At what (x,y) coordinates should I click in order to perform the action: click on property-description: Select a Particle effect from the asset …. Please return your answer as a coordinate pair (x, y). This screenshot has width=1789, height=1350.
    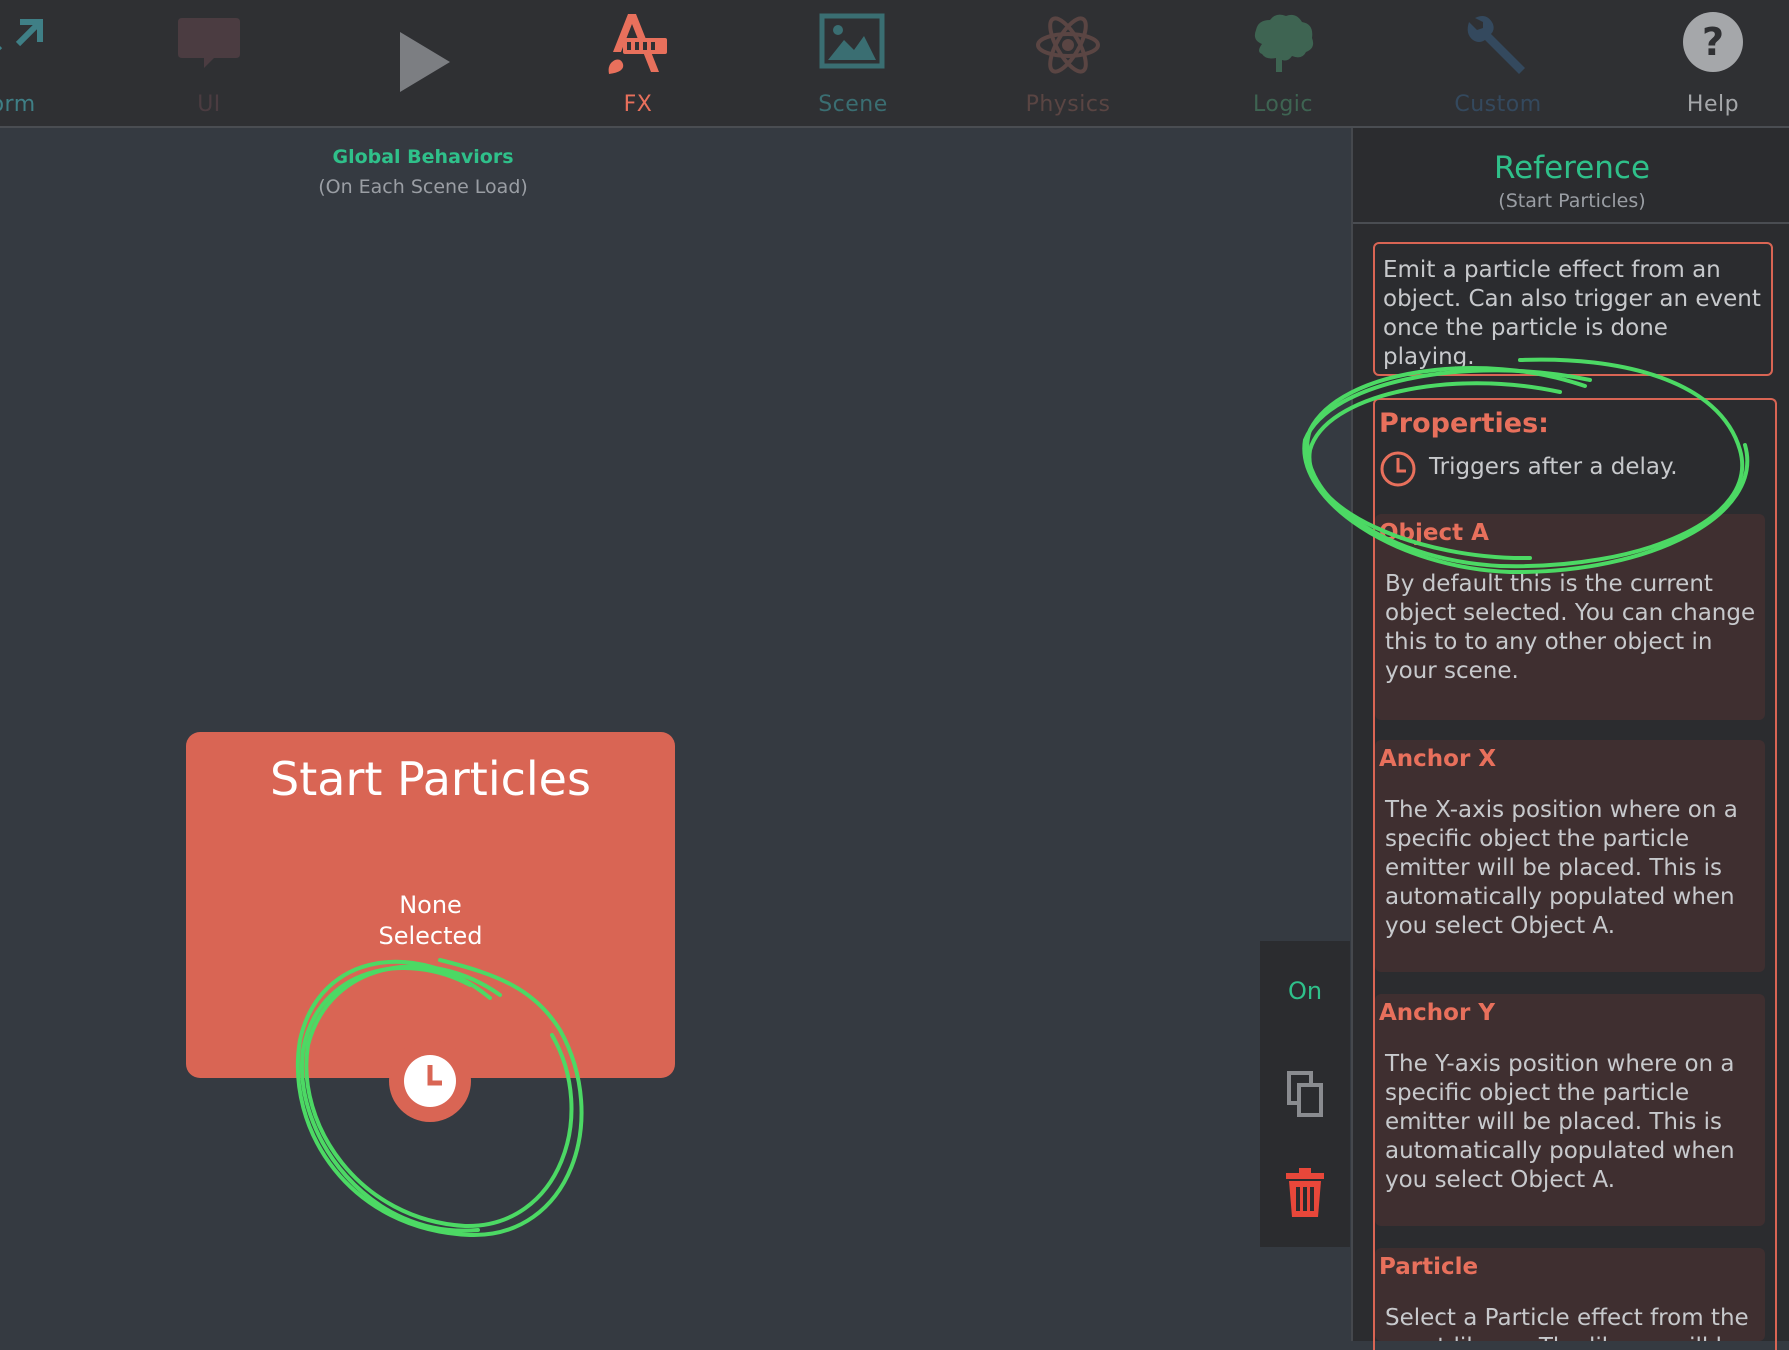
    Looking at the image, I should click on (1567, 1323).